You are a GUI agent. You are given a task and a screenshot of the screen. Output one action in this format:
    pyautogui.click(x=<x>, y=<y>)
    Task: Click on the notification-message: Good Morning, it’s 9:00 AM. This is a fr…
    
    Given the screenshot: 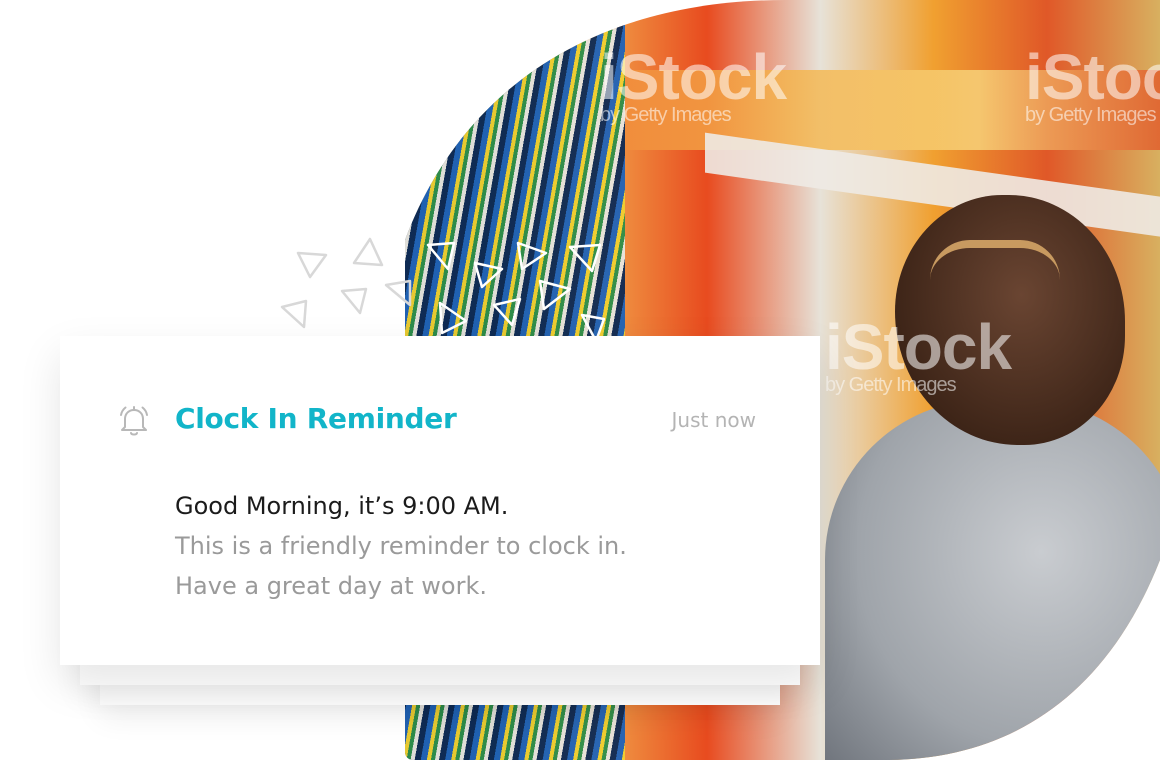 What is the action you would take?
    pyautogui.click(x=475, y=546)
    